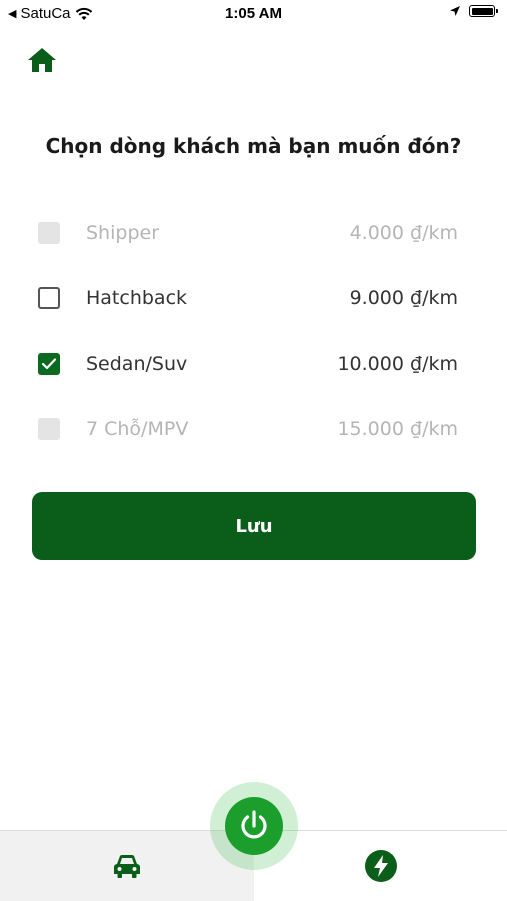 The image size is (507, 901). I want to click on checkbox-hatchback, so click(49, 298).